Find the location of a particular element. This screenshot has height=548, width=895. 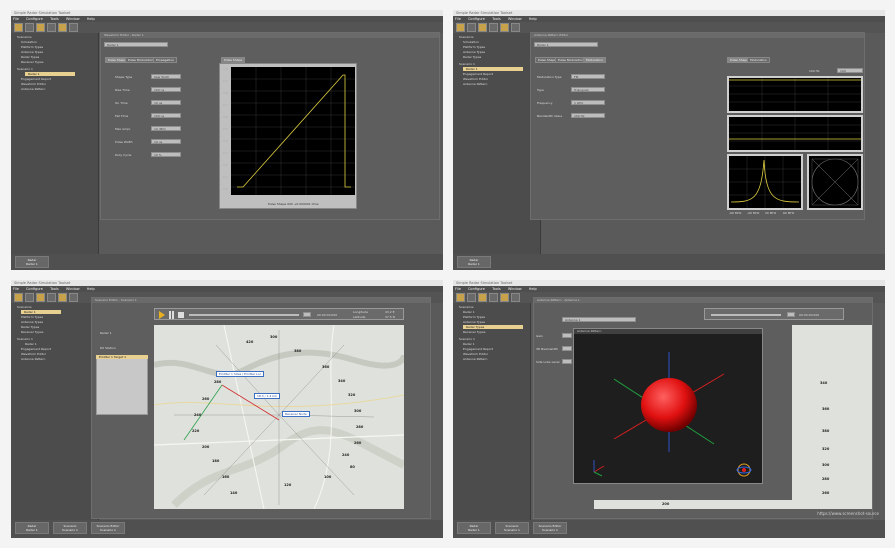

tree-item: Simulation is located at coordinates (471, 42).